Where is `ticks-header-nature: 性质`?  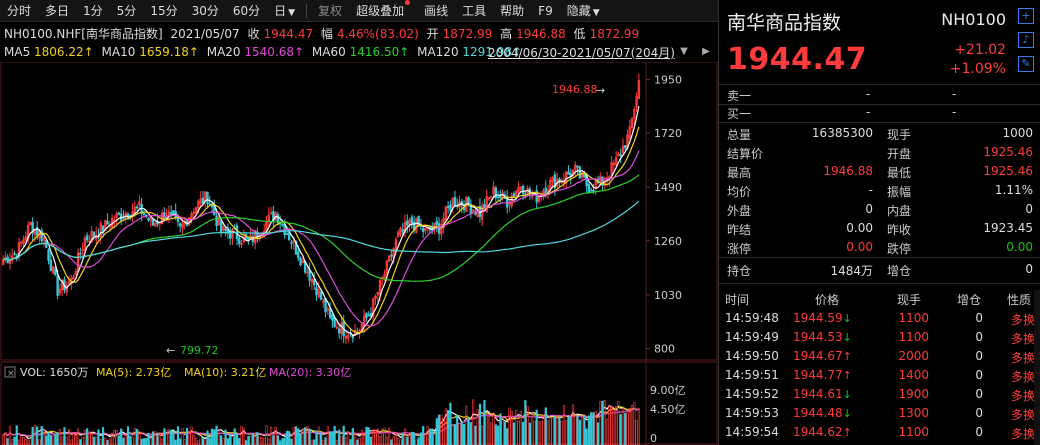
ticks-header-nature: 性质 is located at coordinates (1019, 300).